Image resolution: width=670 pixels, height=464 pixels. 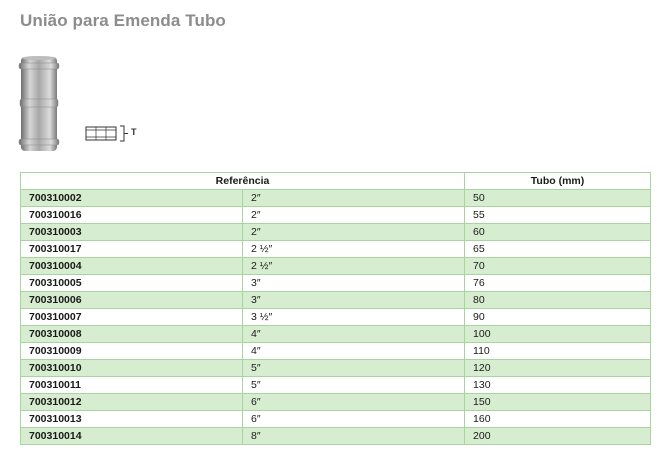 What do you see at coordinates (131, 215) in the screenshot?
I see `reference-code-cell: 700310016` at bounding box center [131, 215].